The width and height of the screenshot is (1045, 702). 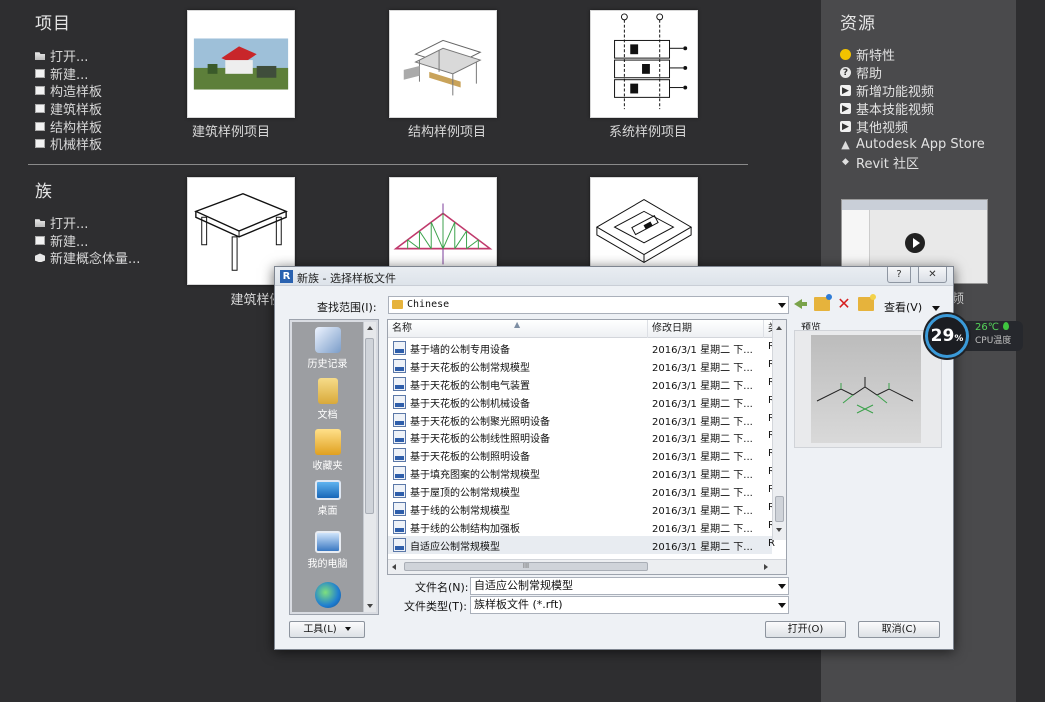 What do you see at coordinates (766, 567) in the screenshot?
I see `scroll-right-icon` at bounding box center [766, 567].